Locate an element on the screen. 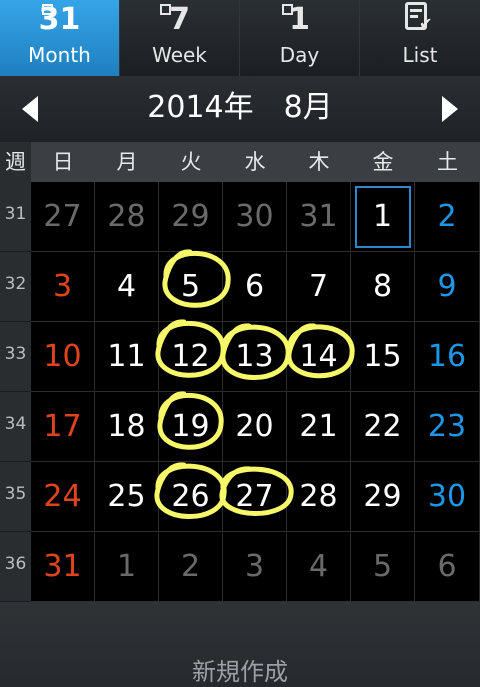  view-tabs: 31 Month 7 Week 1 Day ✔ List is located at coordinates (240, 38).